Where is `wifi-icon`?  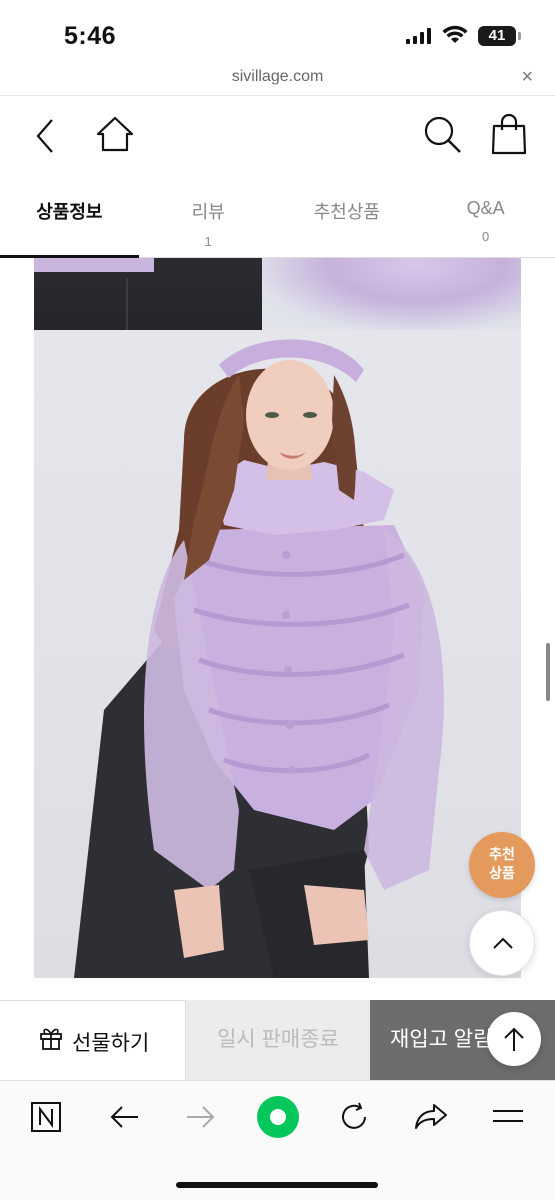 wifi-icon is located at coordinates (455, 37).